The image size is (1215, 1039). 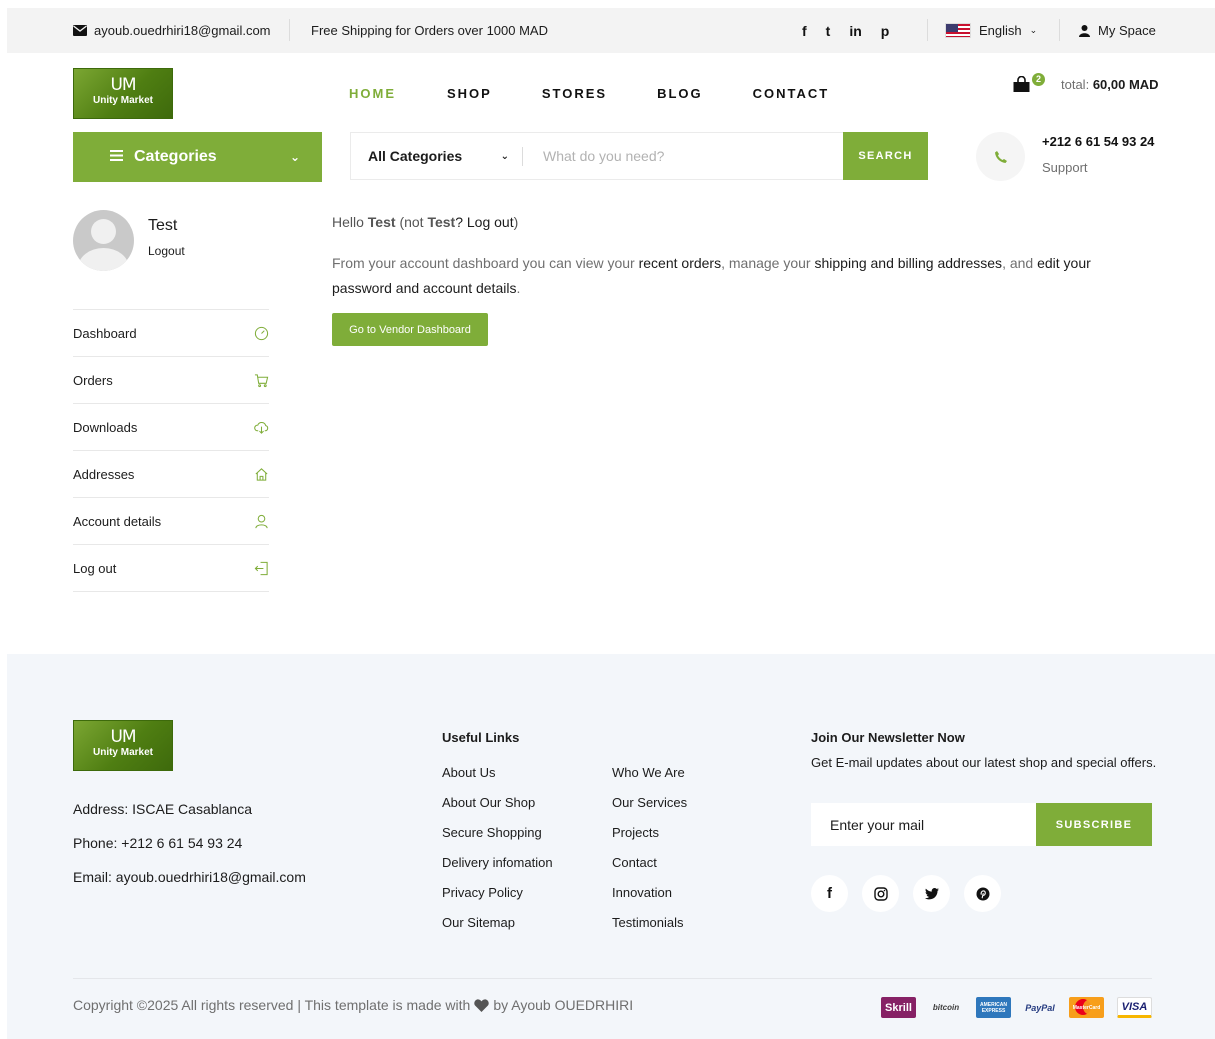 I want to click on footer-link: About Our Shop, so click(x=488, y=802).